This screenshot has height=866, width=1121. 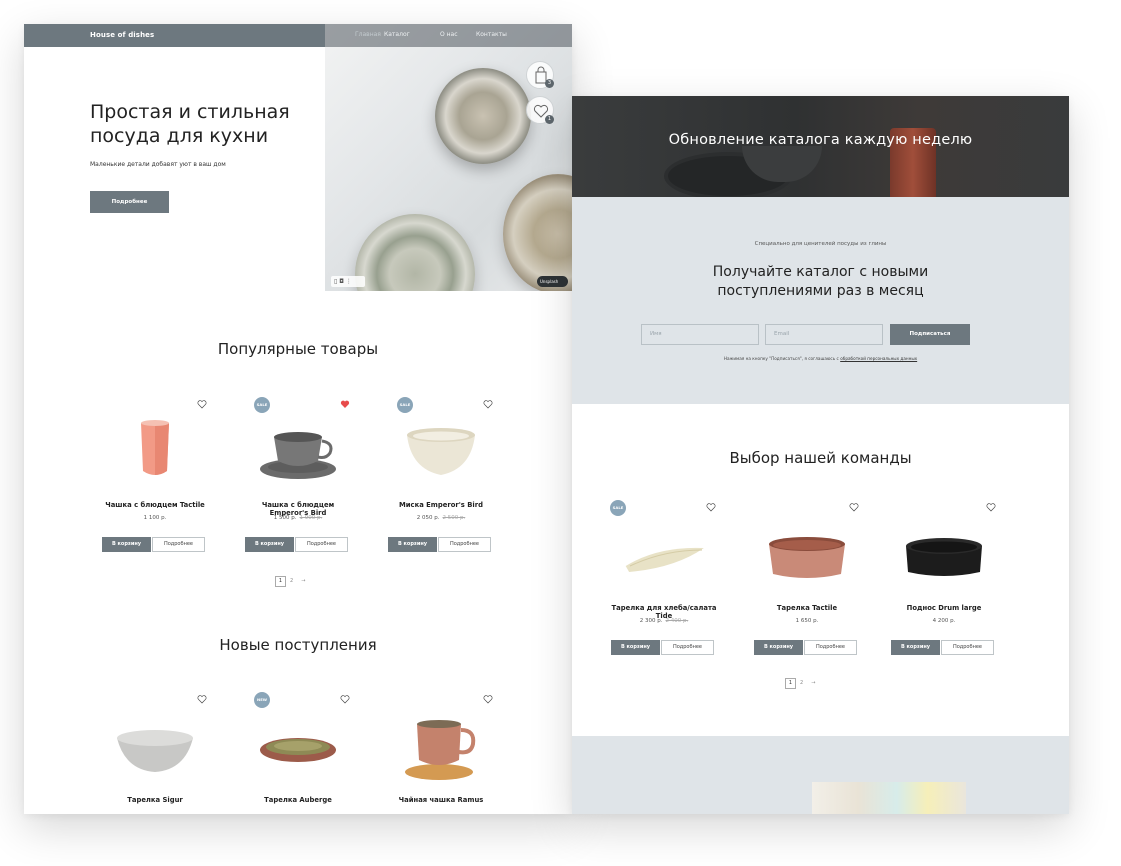 I want to click on nav-home: Главная, so click(x=368, y=34).